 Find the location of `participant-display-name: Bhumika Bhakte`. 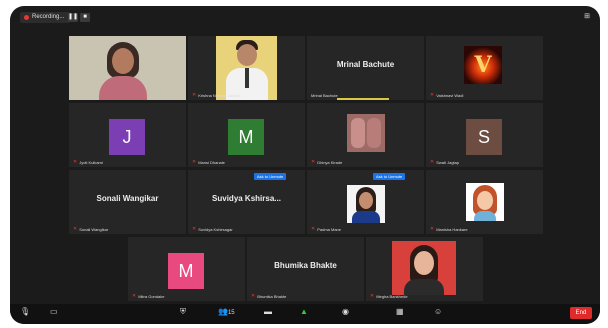

participant-display-name: Bhumika Bhakte is located at coordinates (305, 265).